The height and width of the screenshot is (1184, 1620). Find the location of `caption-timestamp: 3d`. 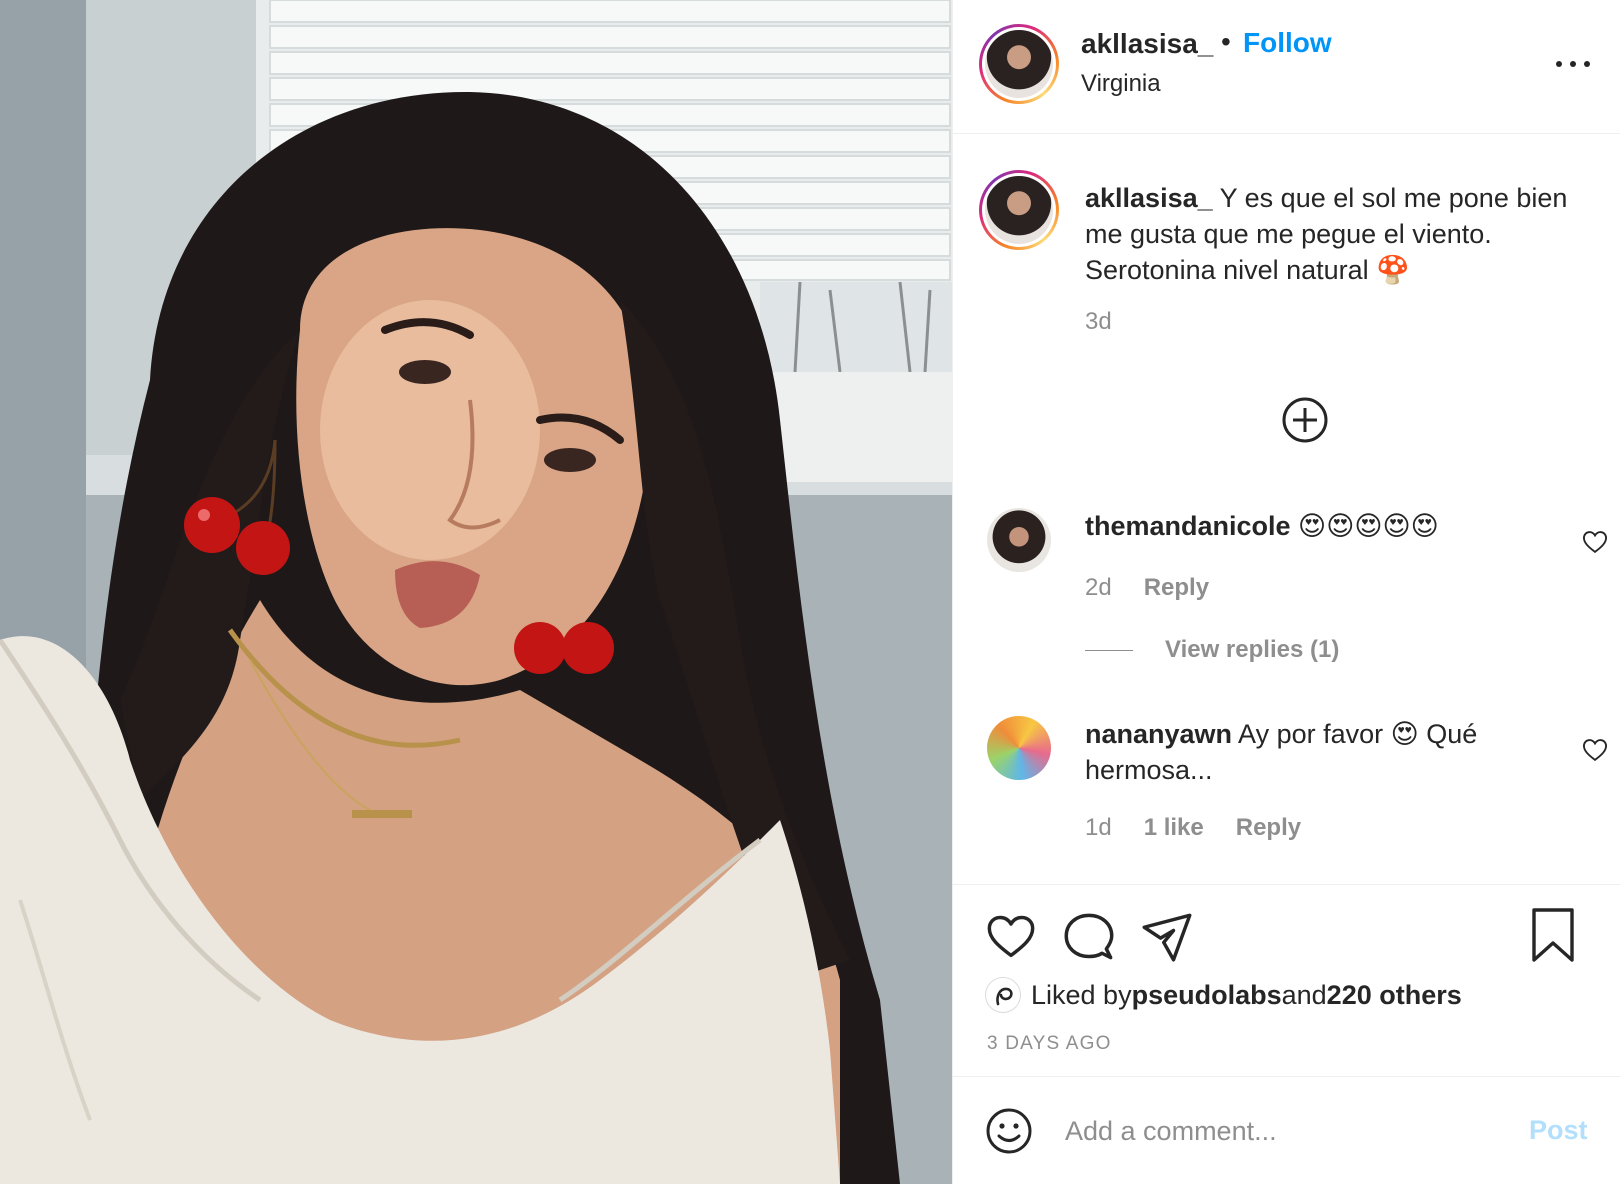

caption-timestamp: 3d is located at coordinates (1098, 321).